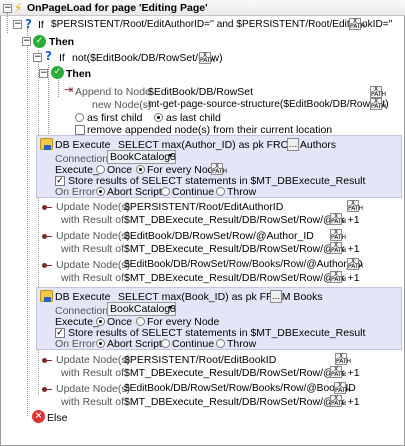 This screenshot has height=446, width=405. Describe the element at coordinates (115, 118) in the screenshot. I see `first-child-label: as first child` at that location.